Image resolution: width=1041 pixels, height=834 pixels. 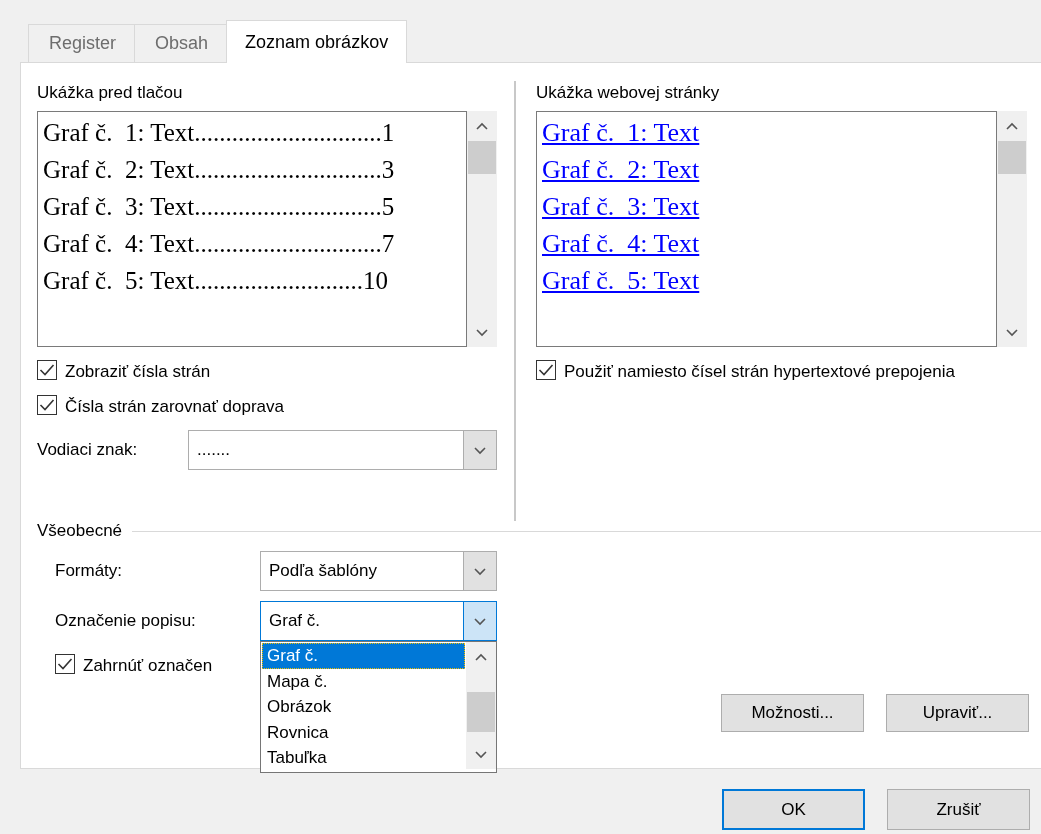 I want to click on toc-entry-caption: Graf č. 5: Text, so click(x=119, y=281).